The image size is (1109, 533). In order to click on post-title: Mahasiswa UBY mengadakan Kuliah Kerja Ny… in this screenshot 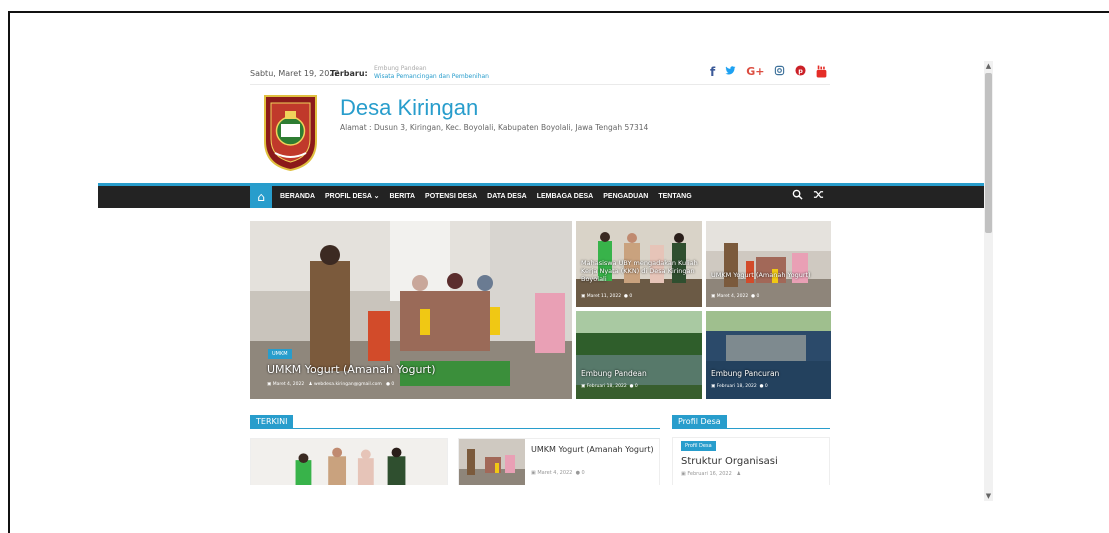, I will do `click(640, 271)`.